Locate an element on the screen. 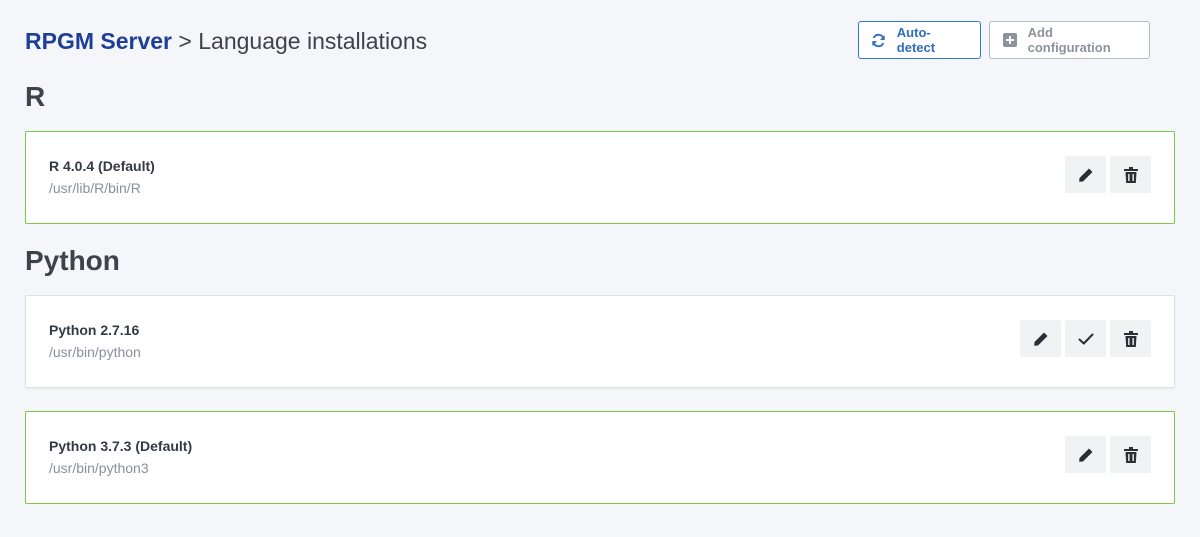 The image size is (1200, 537). add-configuration-label: Add configuration is located at coordinates (1069, 40).